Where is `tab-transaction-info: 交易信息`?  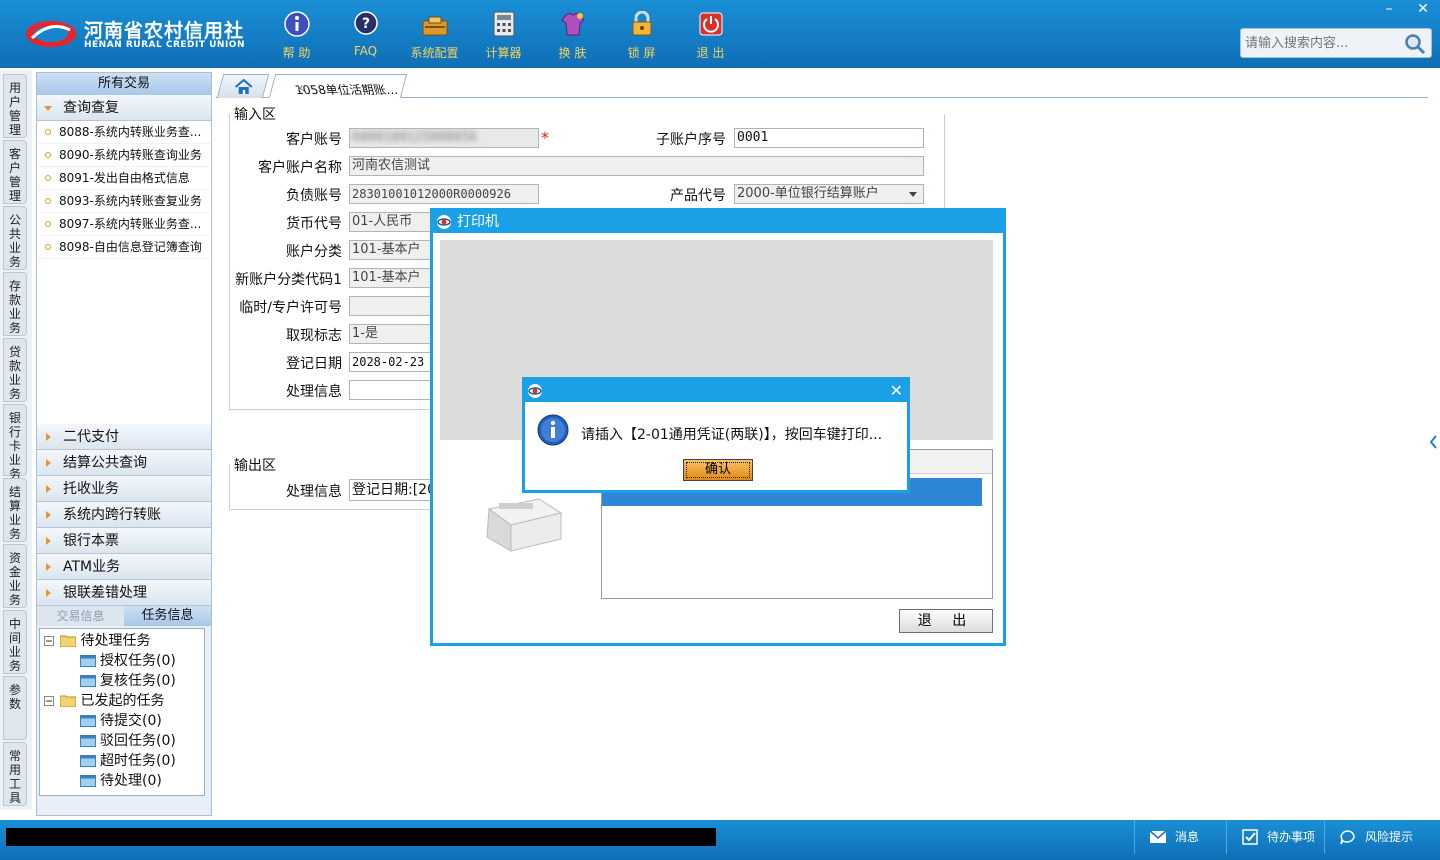 tab-transaction-info: 交易信息 is located at coordinates (80, 616).